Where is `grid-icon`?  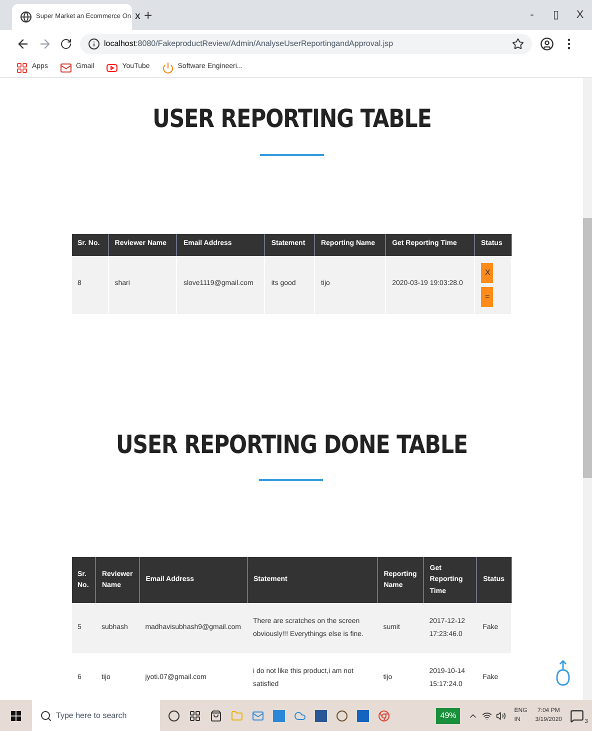 grid-icon is located at coordinates (22, 68).